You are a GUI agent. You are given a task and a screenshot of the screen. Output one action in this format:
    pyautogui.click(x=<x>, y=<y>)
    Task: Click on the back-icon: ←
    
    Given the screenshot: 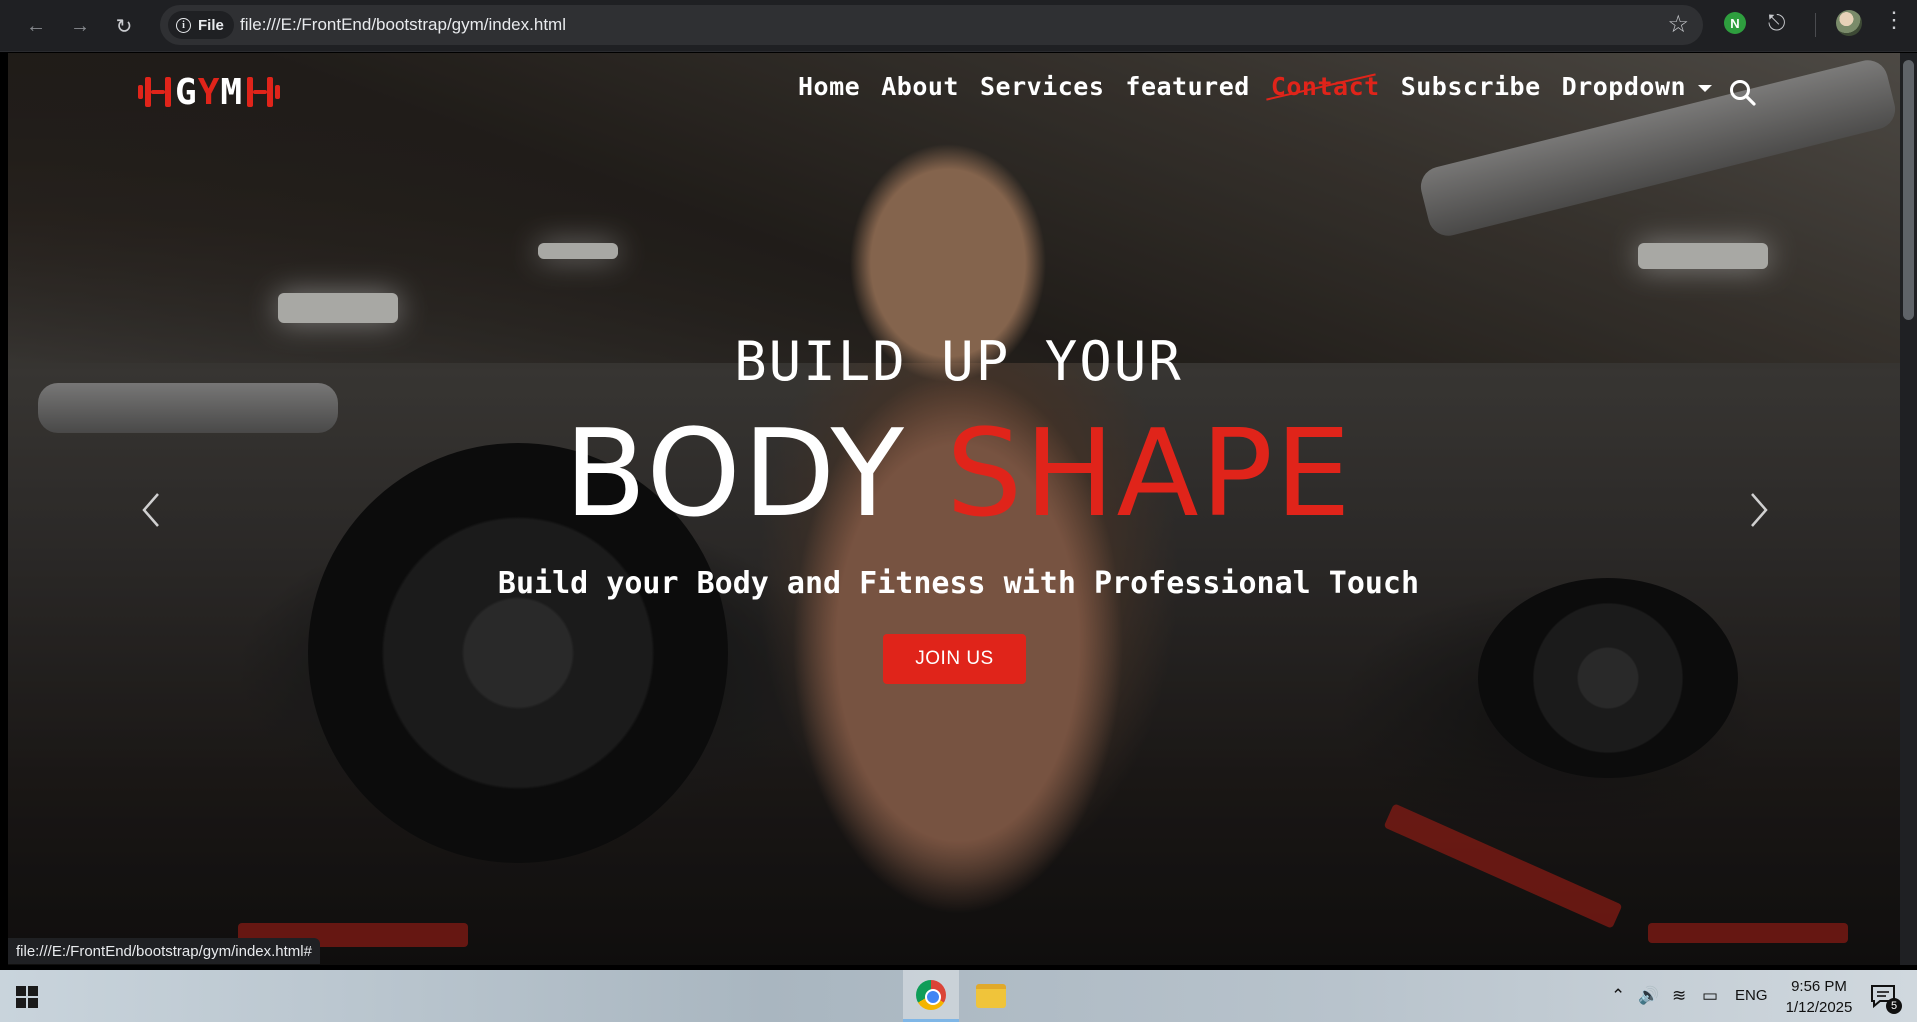 What is the action you would take?
    pyautogui.click(x=36, y=26)
    